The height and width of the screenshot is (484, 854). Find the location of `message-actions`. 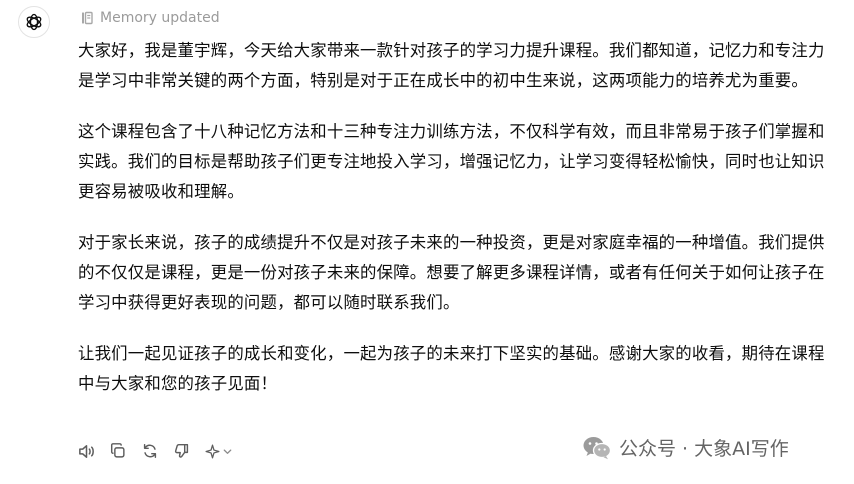

message-actions is located at coordinates (154, 451).